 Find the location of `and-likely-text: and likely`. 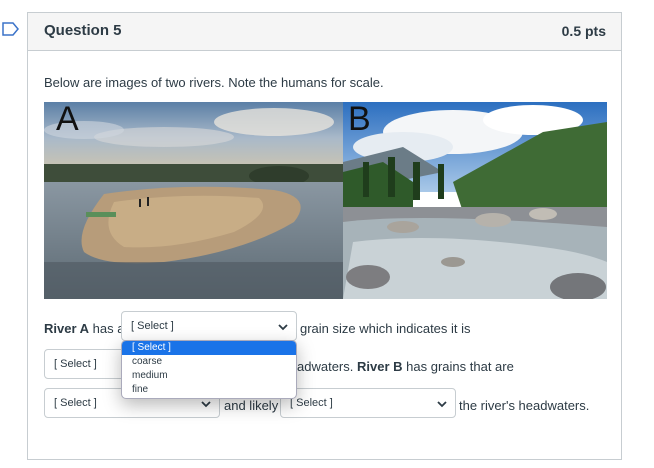

and-likely-text: and likely is located at coordinates (251, 405).